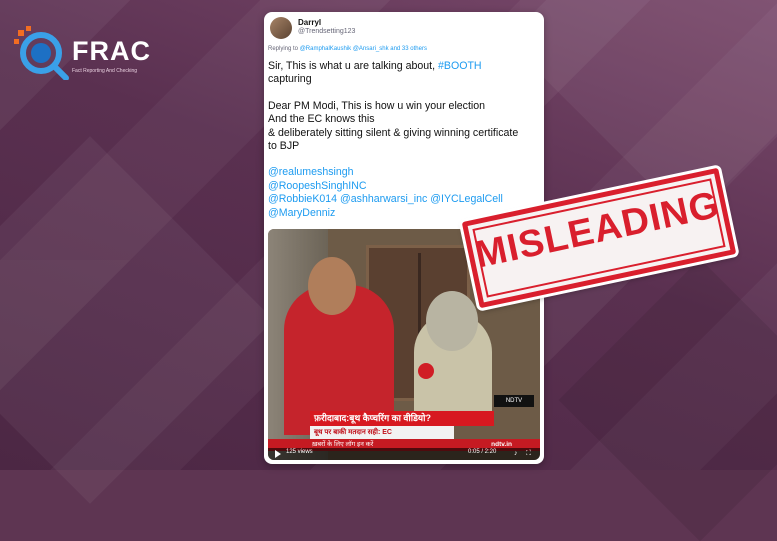 The width and height of the screenshot is (777, 541). I want to click on mention-link: @realumeshsingh, so click(311, 172).